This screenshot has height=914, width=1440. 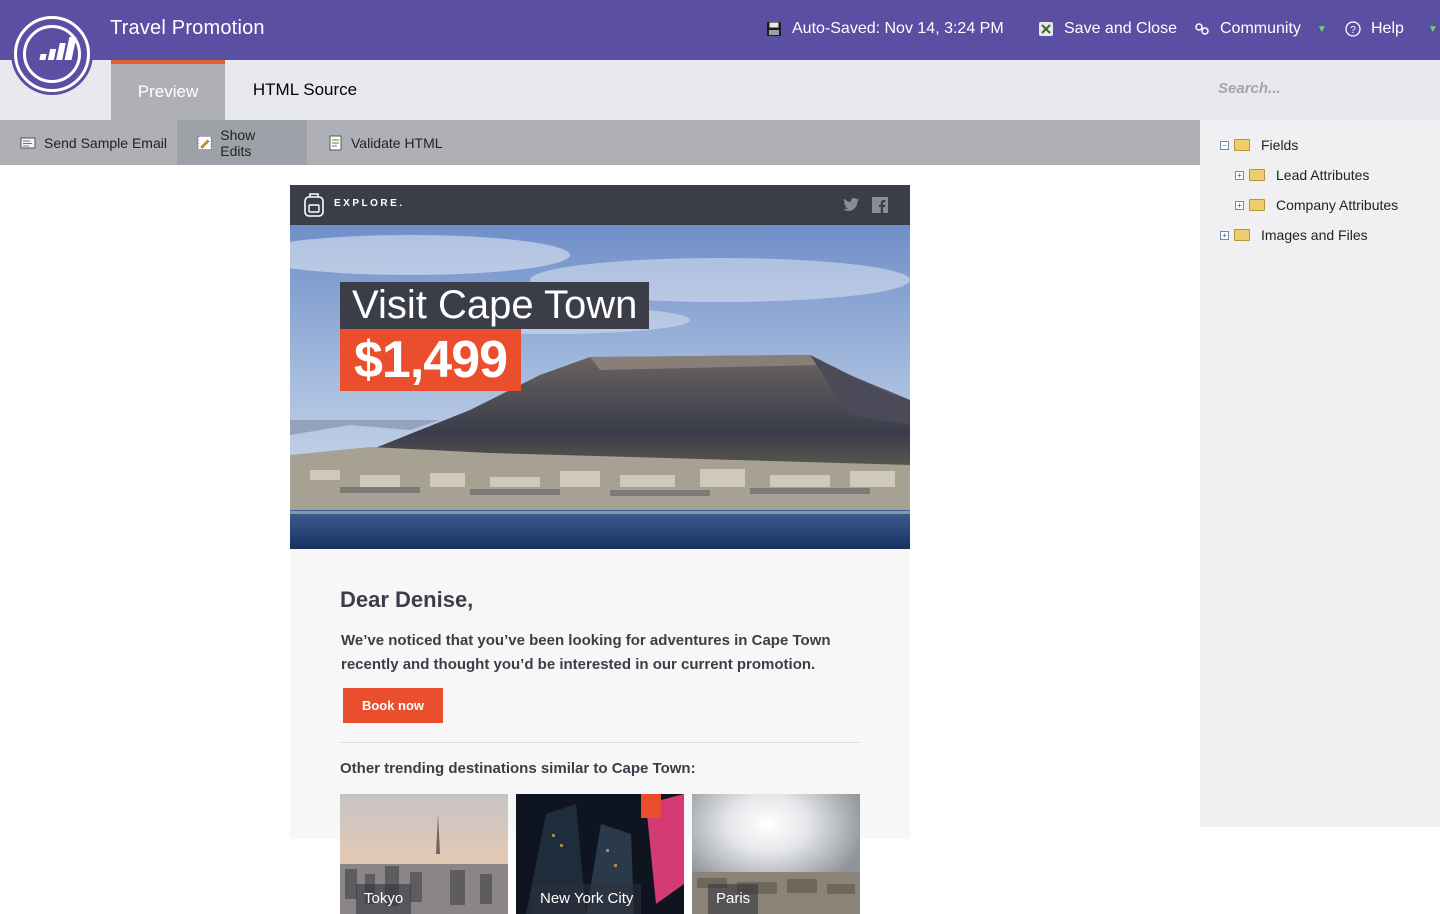 I want to click on tree-label: Company Attributes, so click(x=1337, y=205).